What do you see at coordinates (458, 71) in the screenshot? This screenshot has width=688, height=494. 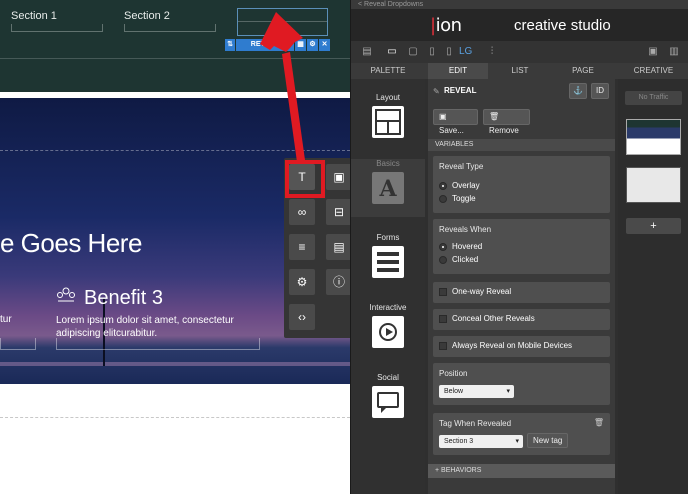 I see `tab-edit: EDIT` at bounding box center [458, 71].